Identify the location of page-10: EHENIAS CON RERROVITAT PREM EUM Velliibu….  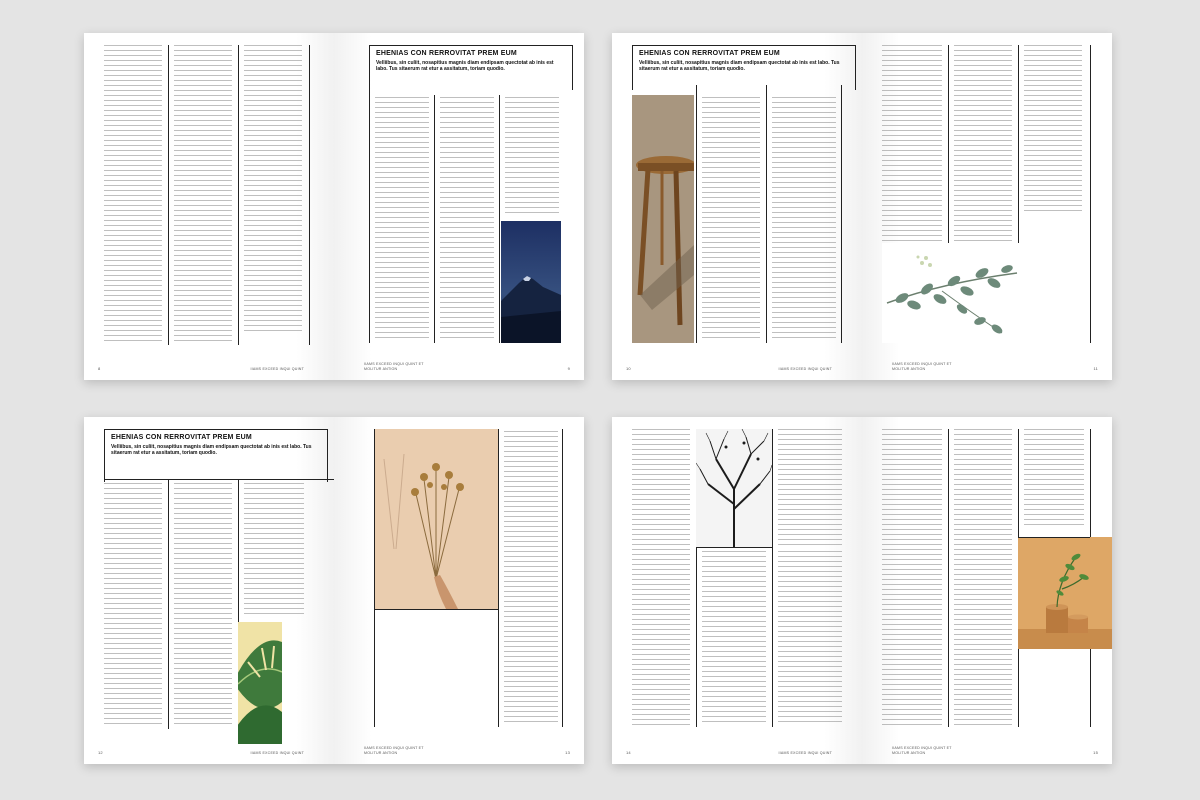
(737, 206).